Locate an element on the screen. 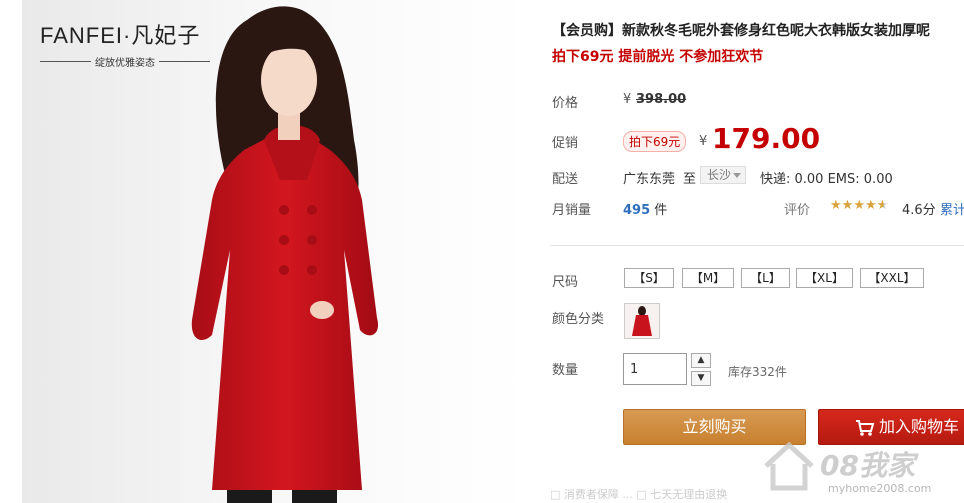  quantity-input: 1 is located at coordinates (655, 369).